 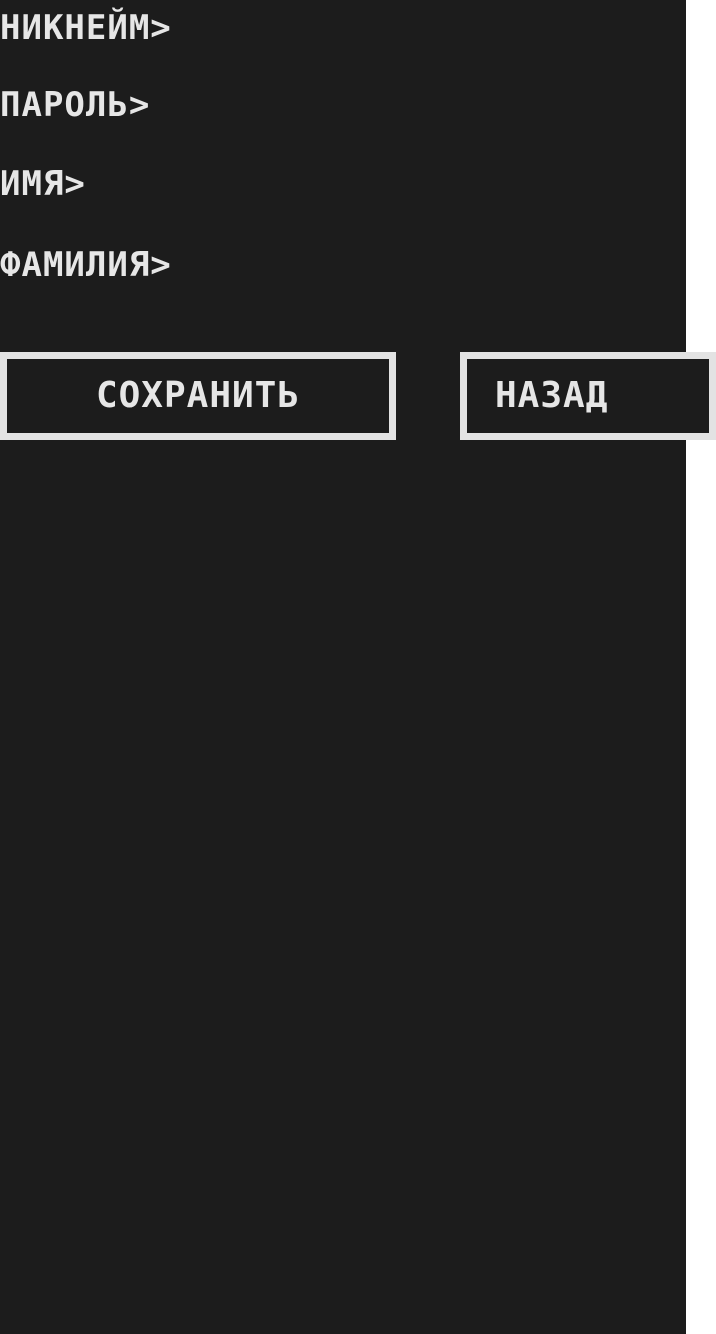 What do you see at coordinates (588, 396) in the screenshot?
I see `back-button: НАЗАД` at bounding box center [588, 396].